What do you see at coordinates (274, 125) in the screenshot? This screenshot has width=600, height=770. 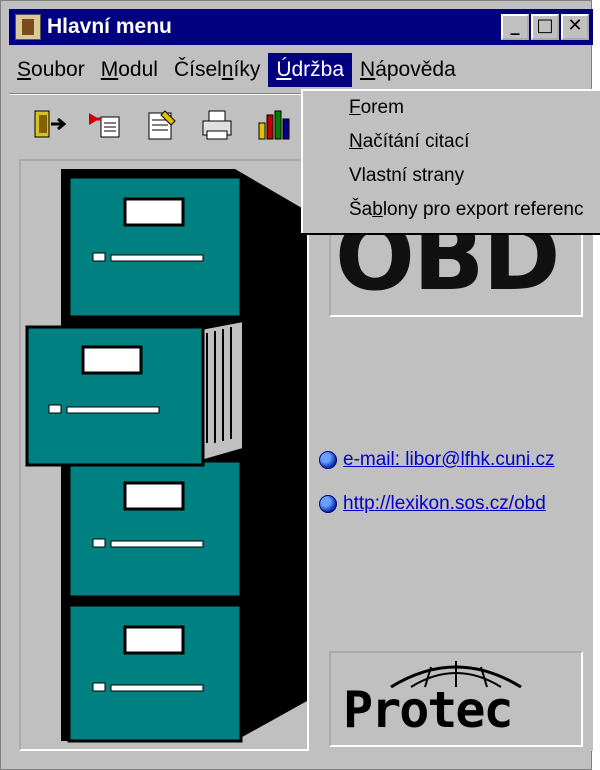 I see `chart-icon` at bounding box center [274, 125].